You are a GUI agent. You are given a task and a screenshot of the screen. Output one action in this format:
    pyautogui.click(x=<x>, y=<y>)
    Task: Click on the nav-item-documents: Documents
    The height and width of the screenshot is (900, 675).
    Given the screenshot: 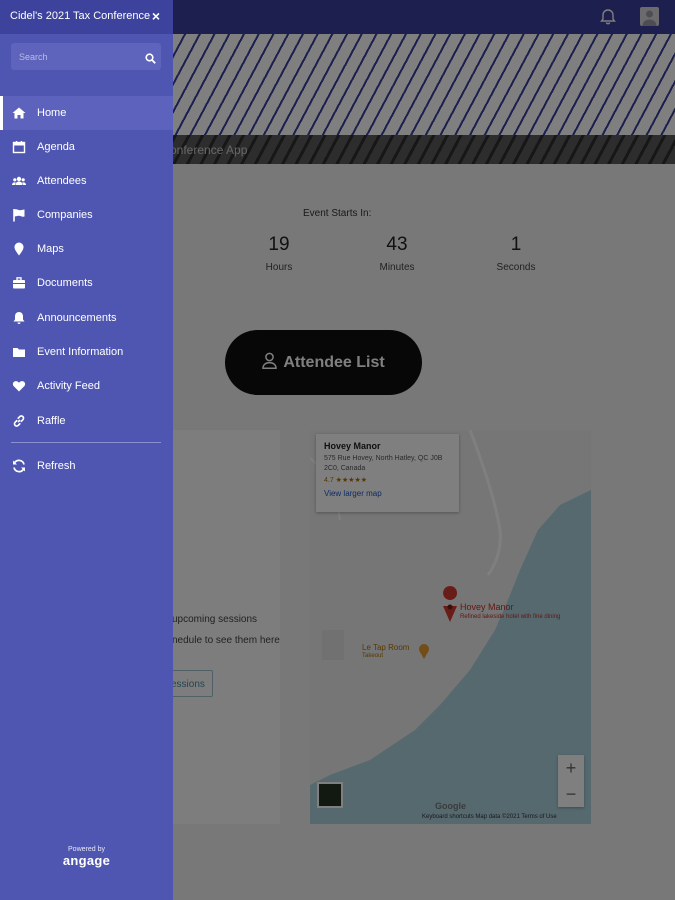 What is the action you would take?
    pyautogui.click(x=86, y=283)
    